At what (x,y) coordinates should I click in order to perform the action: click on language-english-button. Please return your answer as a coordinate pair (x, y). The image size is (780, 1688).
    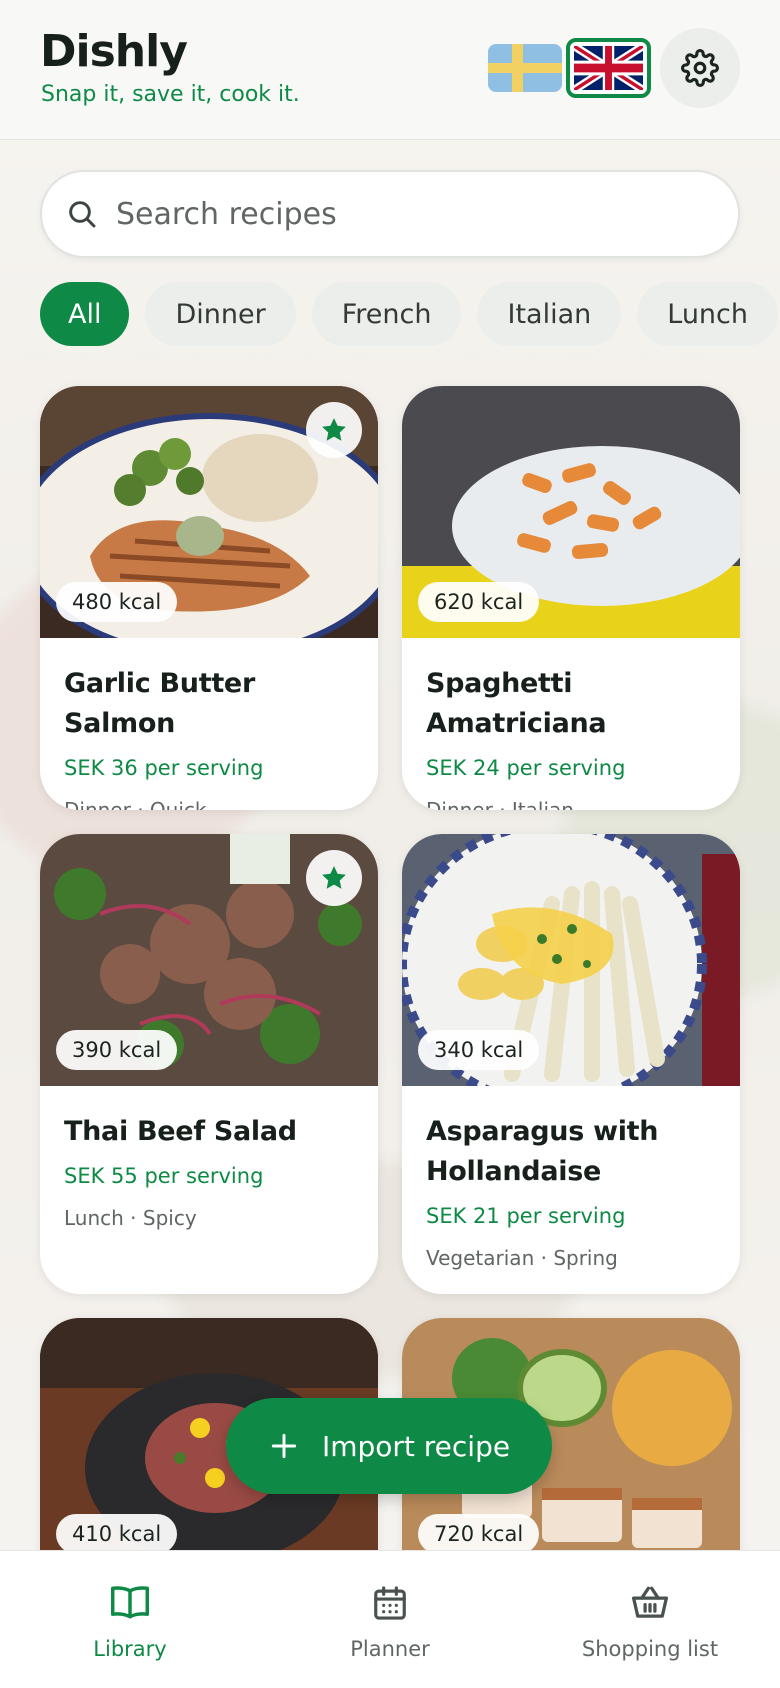
    Looking at the image, I should click on (608, 68).